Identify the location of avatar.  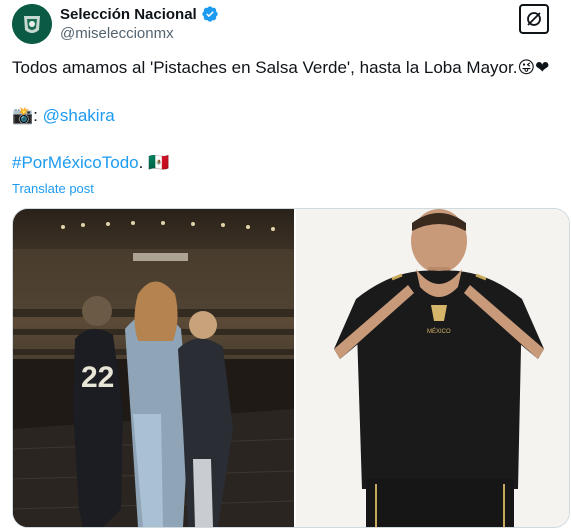
(32, 24).